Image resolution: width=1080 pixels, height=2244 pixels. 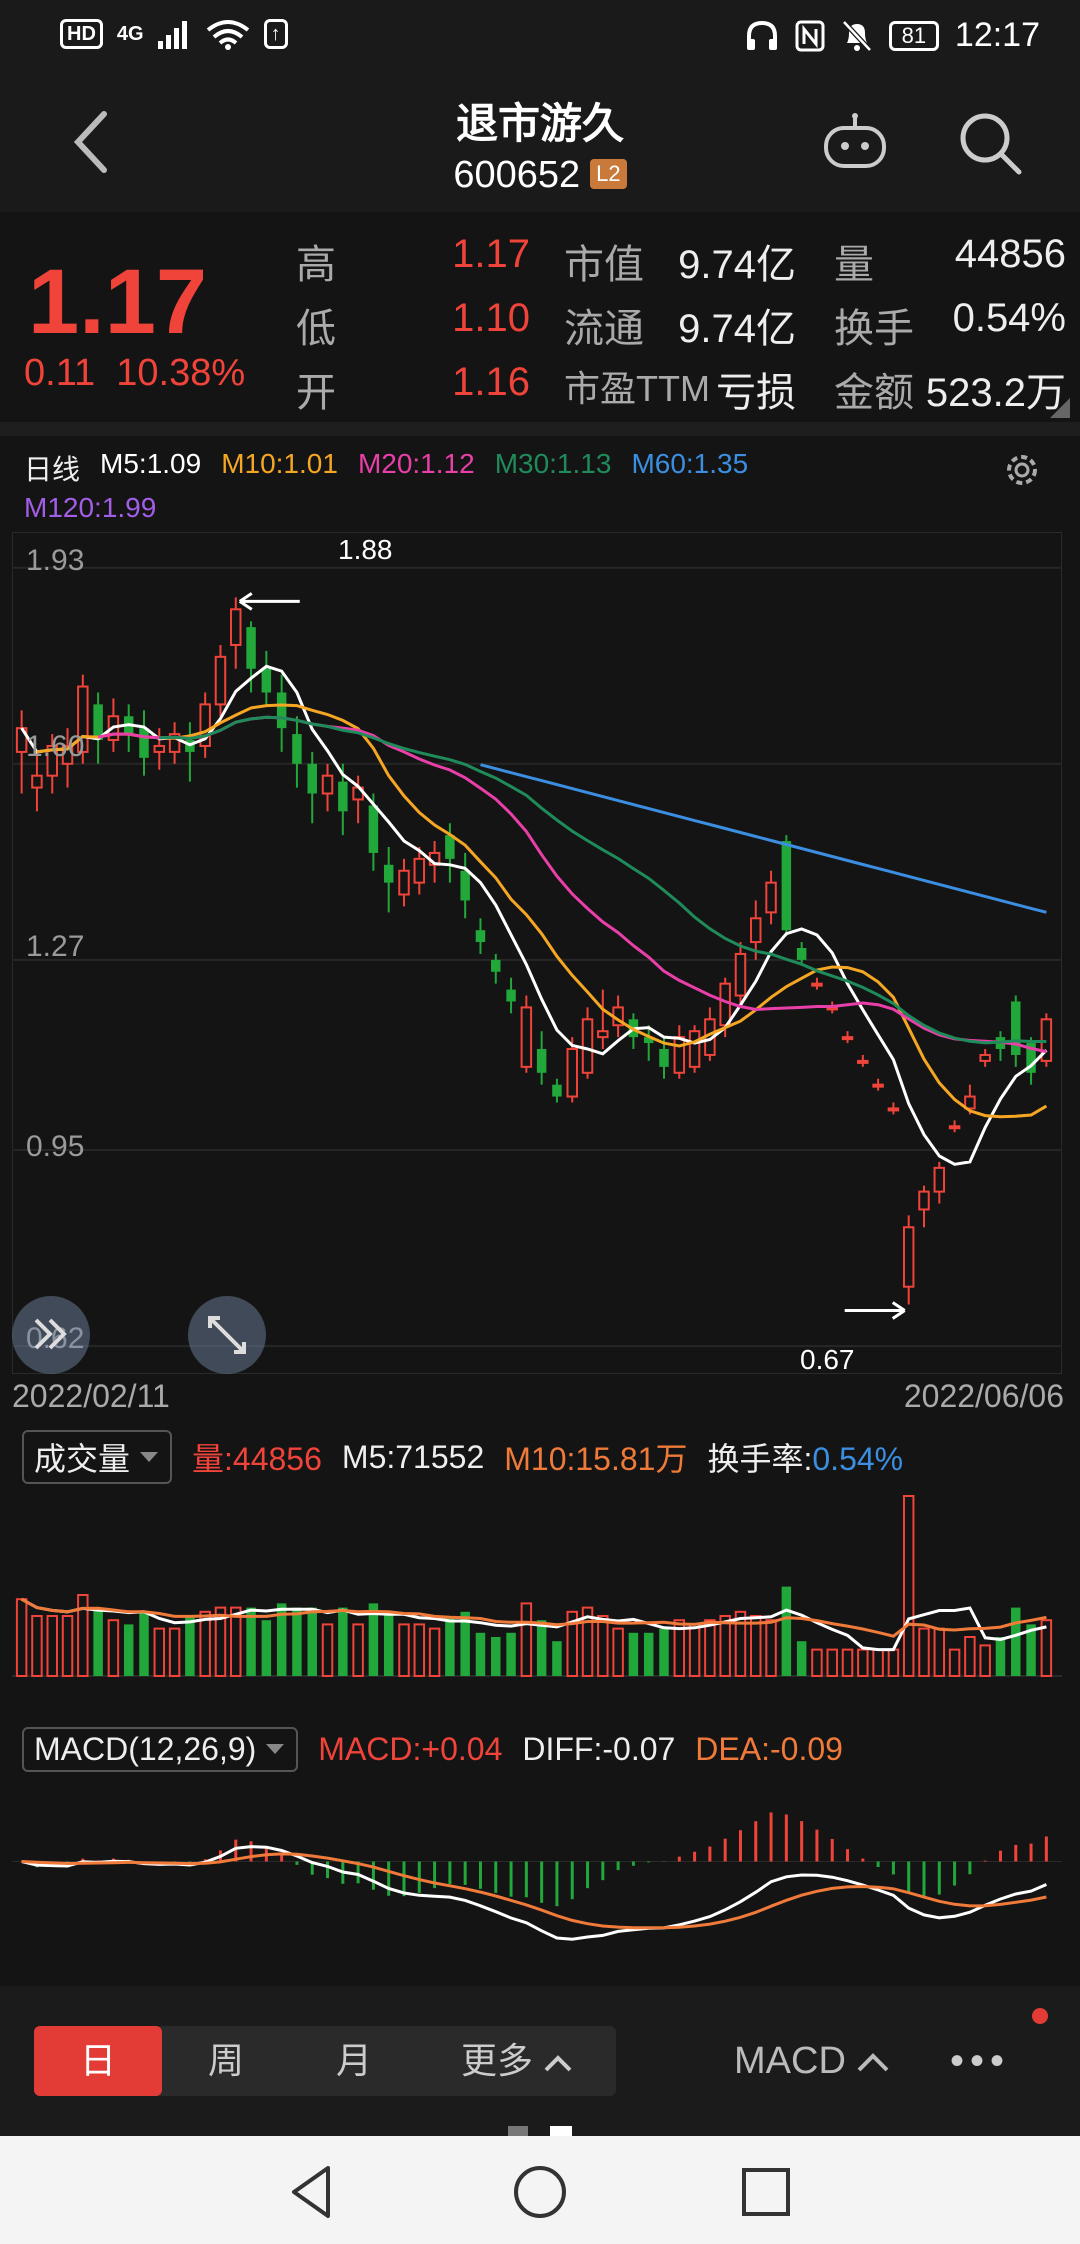 I want to click on nav-recents-icon, so click(x=766, y=2192).